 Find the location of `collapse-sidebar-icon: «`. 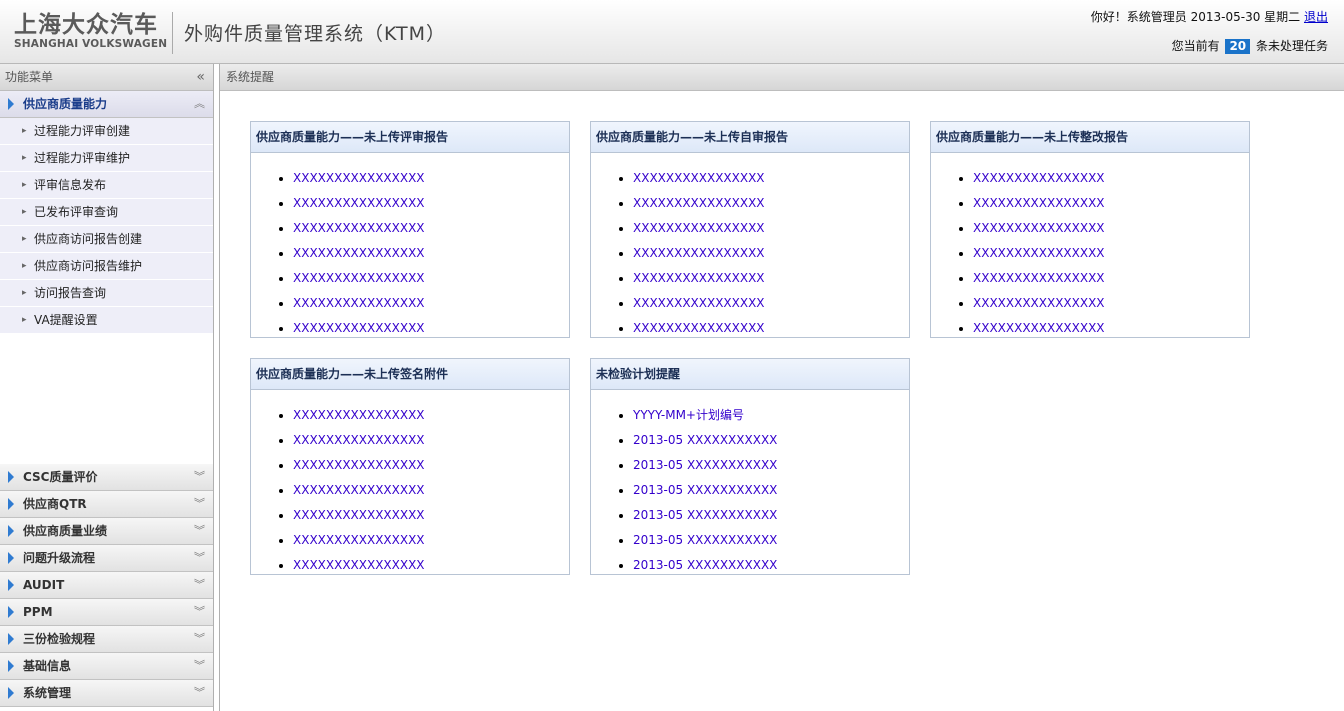

collapse-sidebar-icon: « is located at coordinates (200, 77).